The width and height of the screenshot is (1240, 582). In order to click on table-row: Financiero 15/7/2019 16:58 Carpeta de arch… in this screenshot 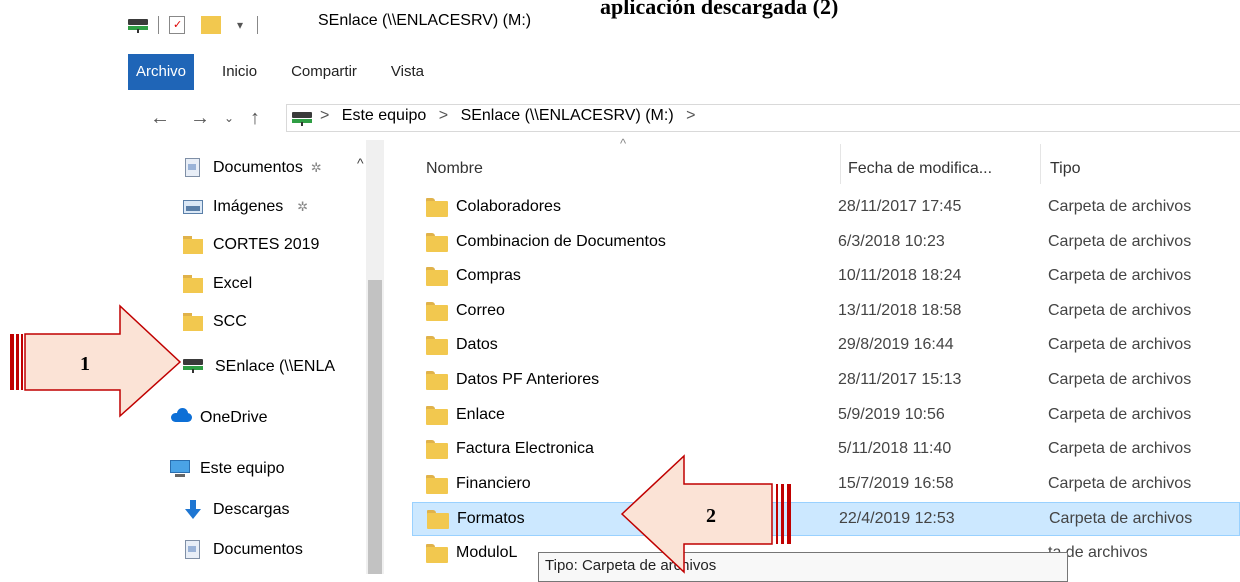, I will do `click(826, 485)`.